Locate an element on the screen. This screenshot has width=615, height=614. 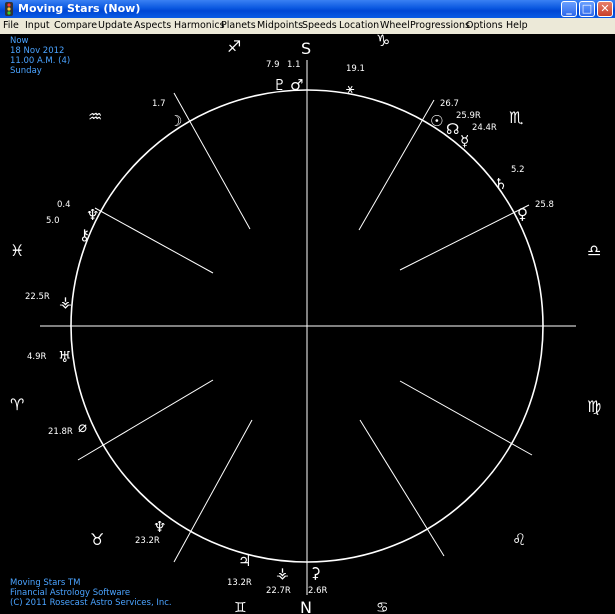
minimize-button: _ is located at coordinates (569, 9).